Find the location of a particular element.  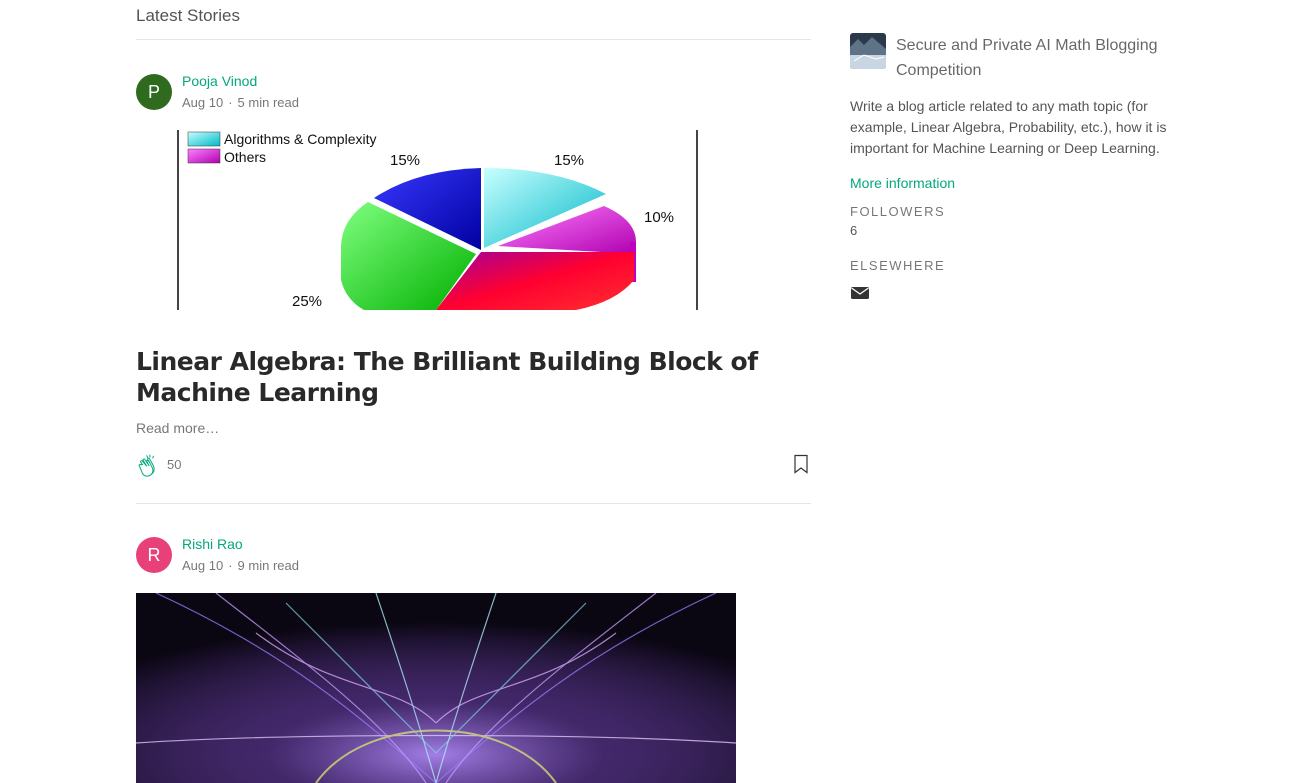

section-title: Latest Stories is located at coordinates (473, 20).